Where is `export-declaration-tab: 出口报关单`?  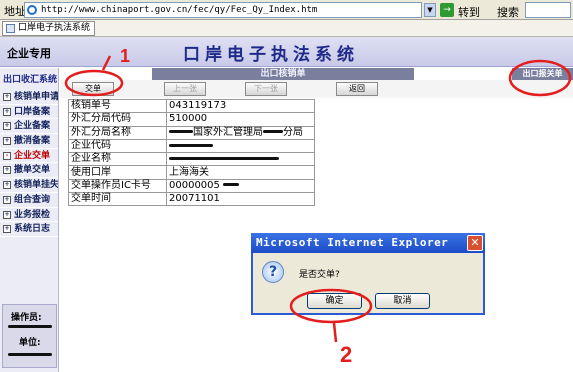
export-declaration-tab: 出口报关单 is located at coordinates (542, 74).